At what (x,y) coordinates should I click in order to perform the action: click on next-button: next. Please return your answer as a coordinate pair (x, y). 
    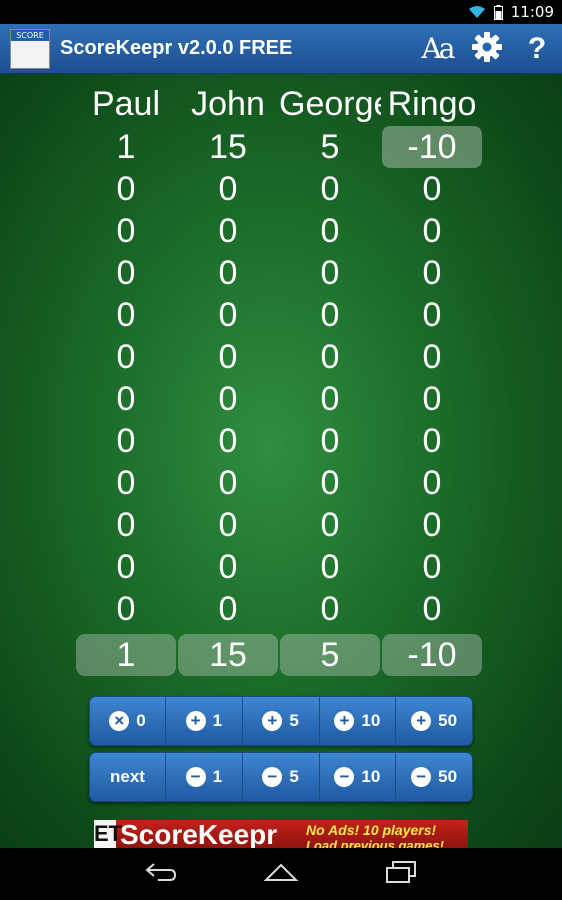
    Looking at the image, I should click on (128, 777).